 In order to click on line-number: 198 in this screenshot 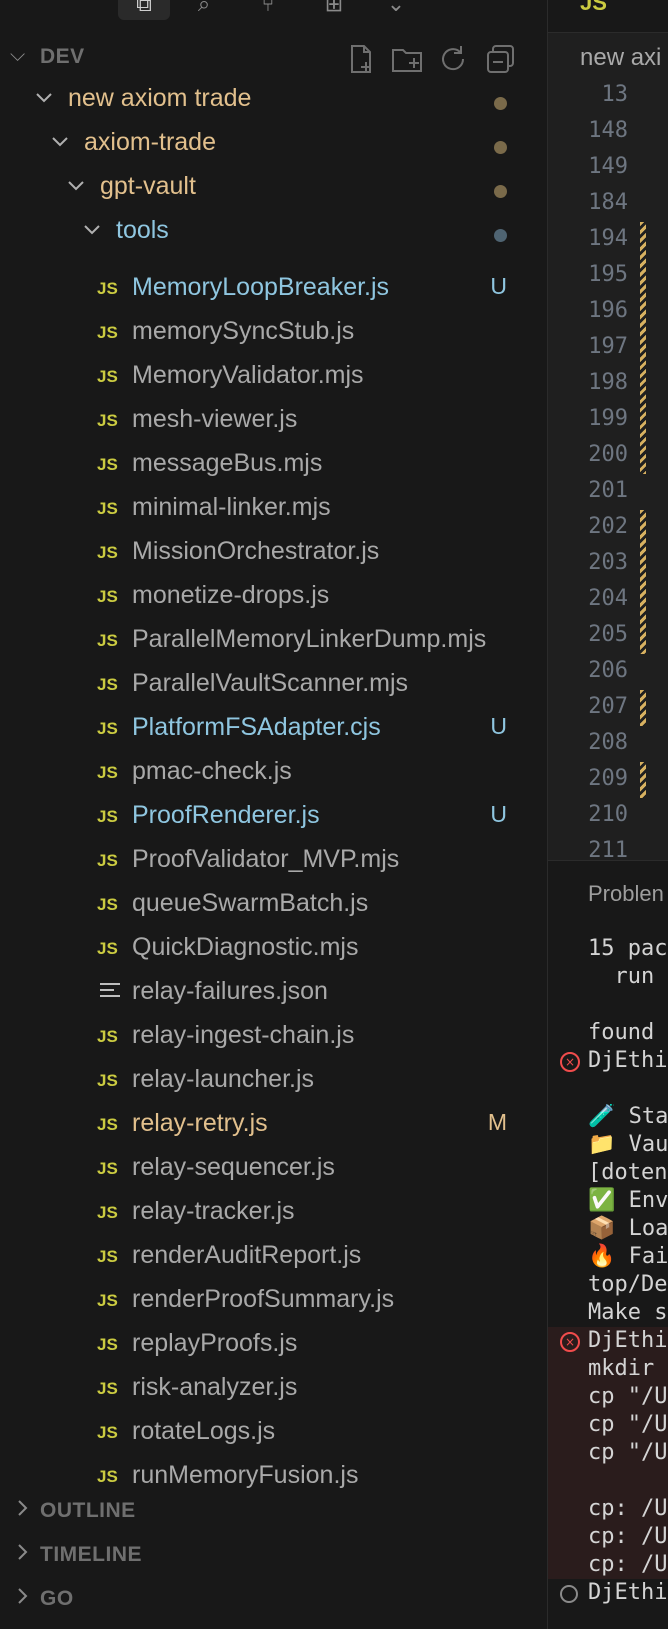, I will do `click(608, 382)`.